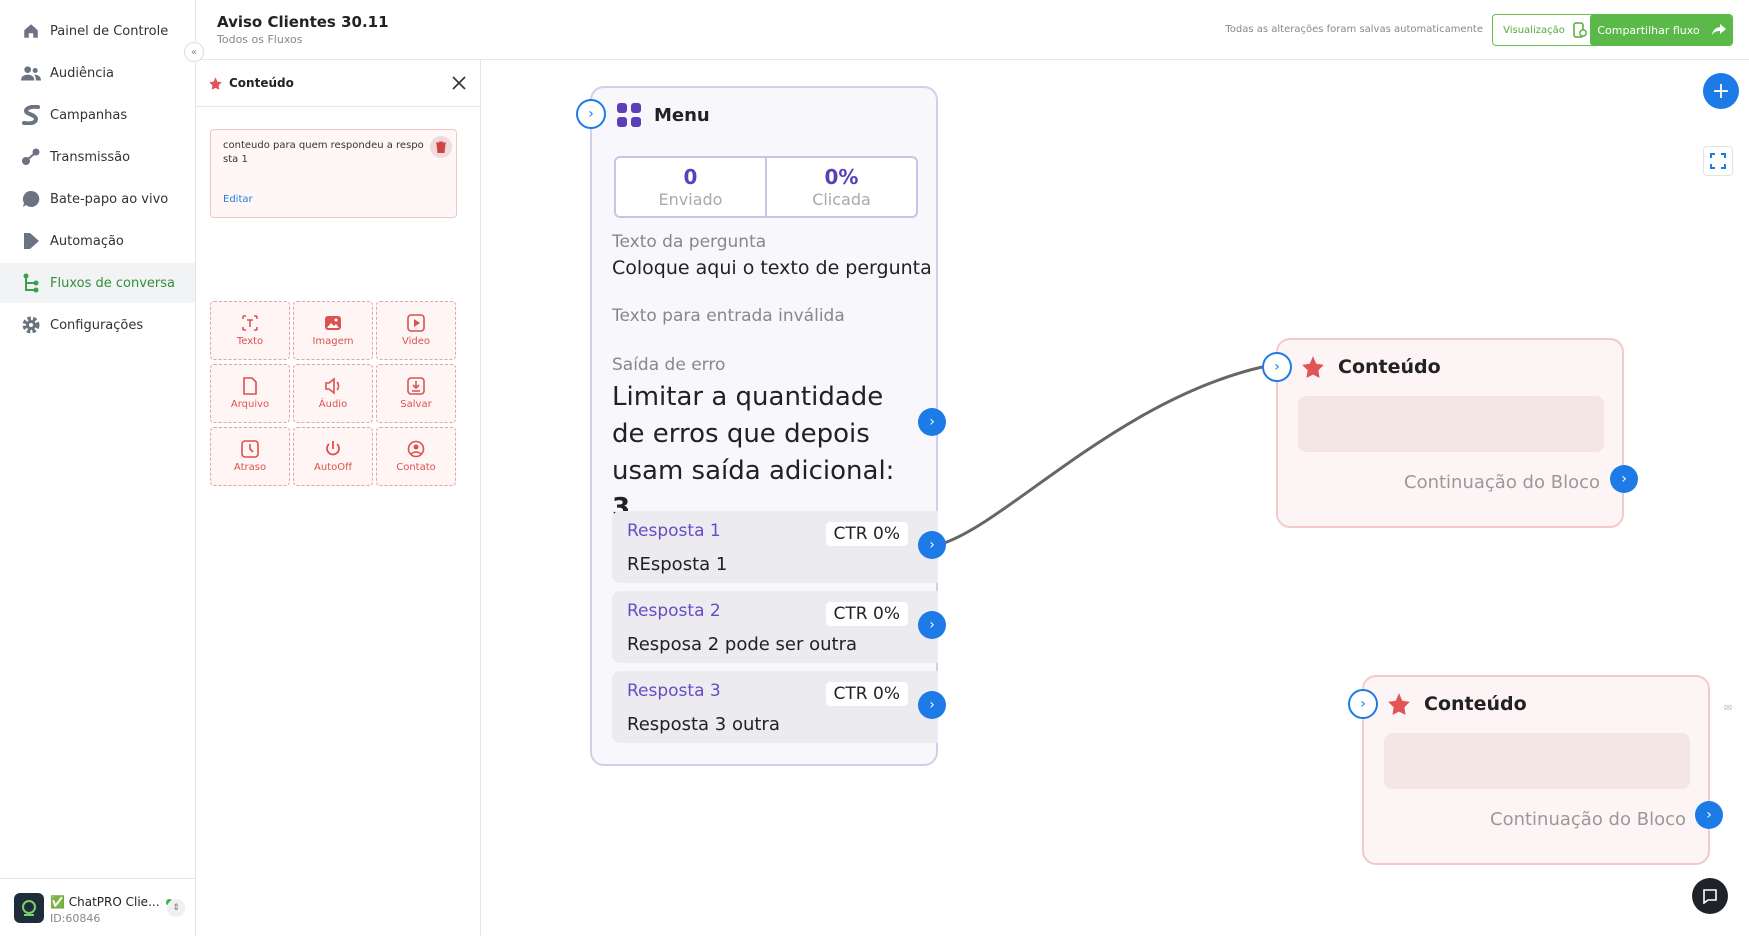  What do you see at coordinates (1710, 896) in the screenshot?
I see `support-chat-icon` at bounding box center [1710, 896].